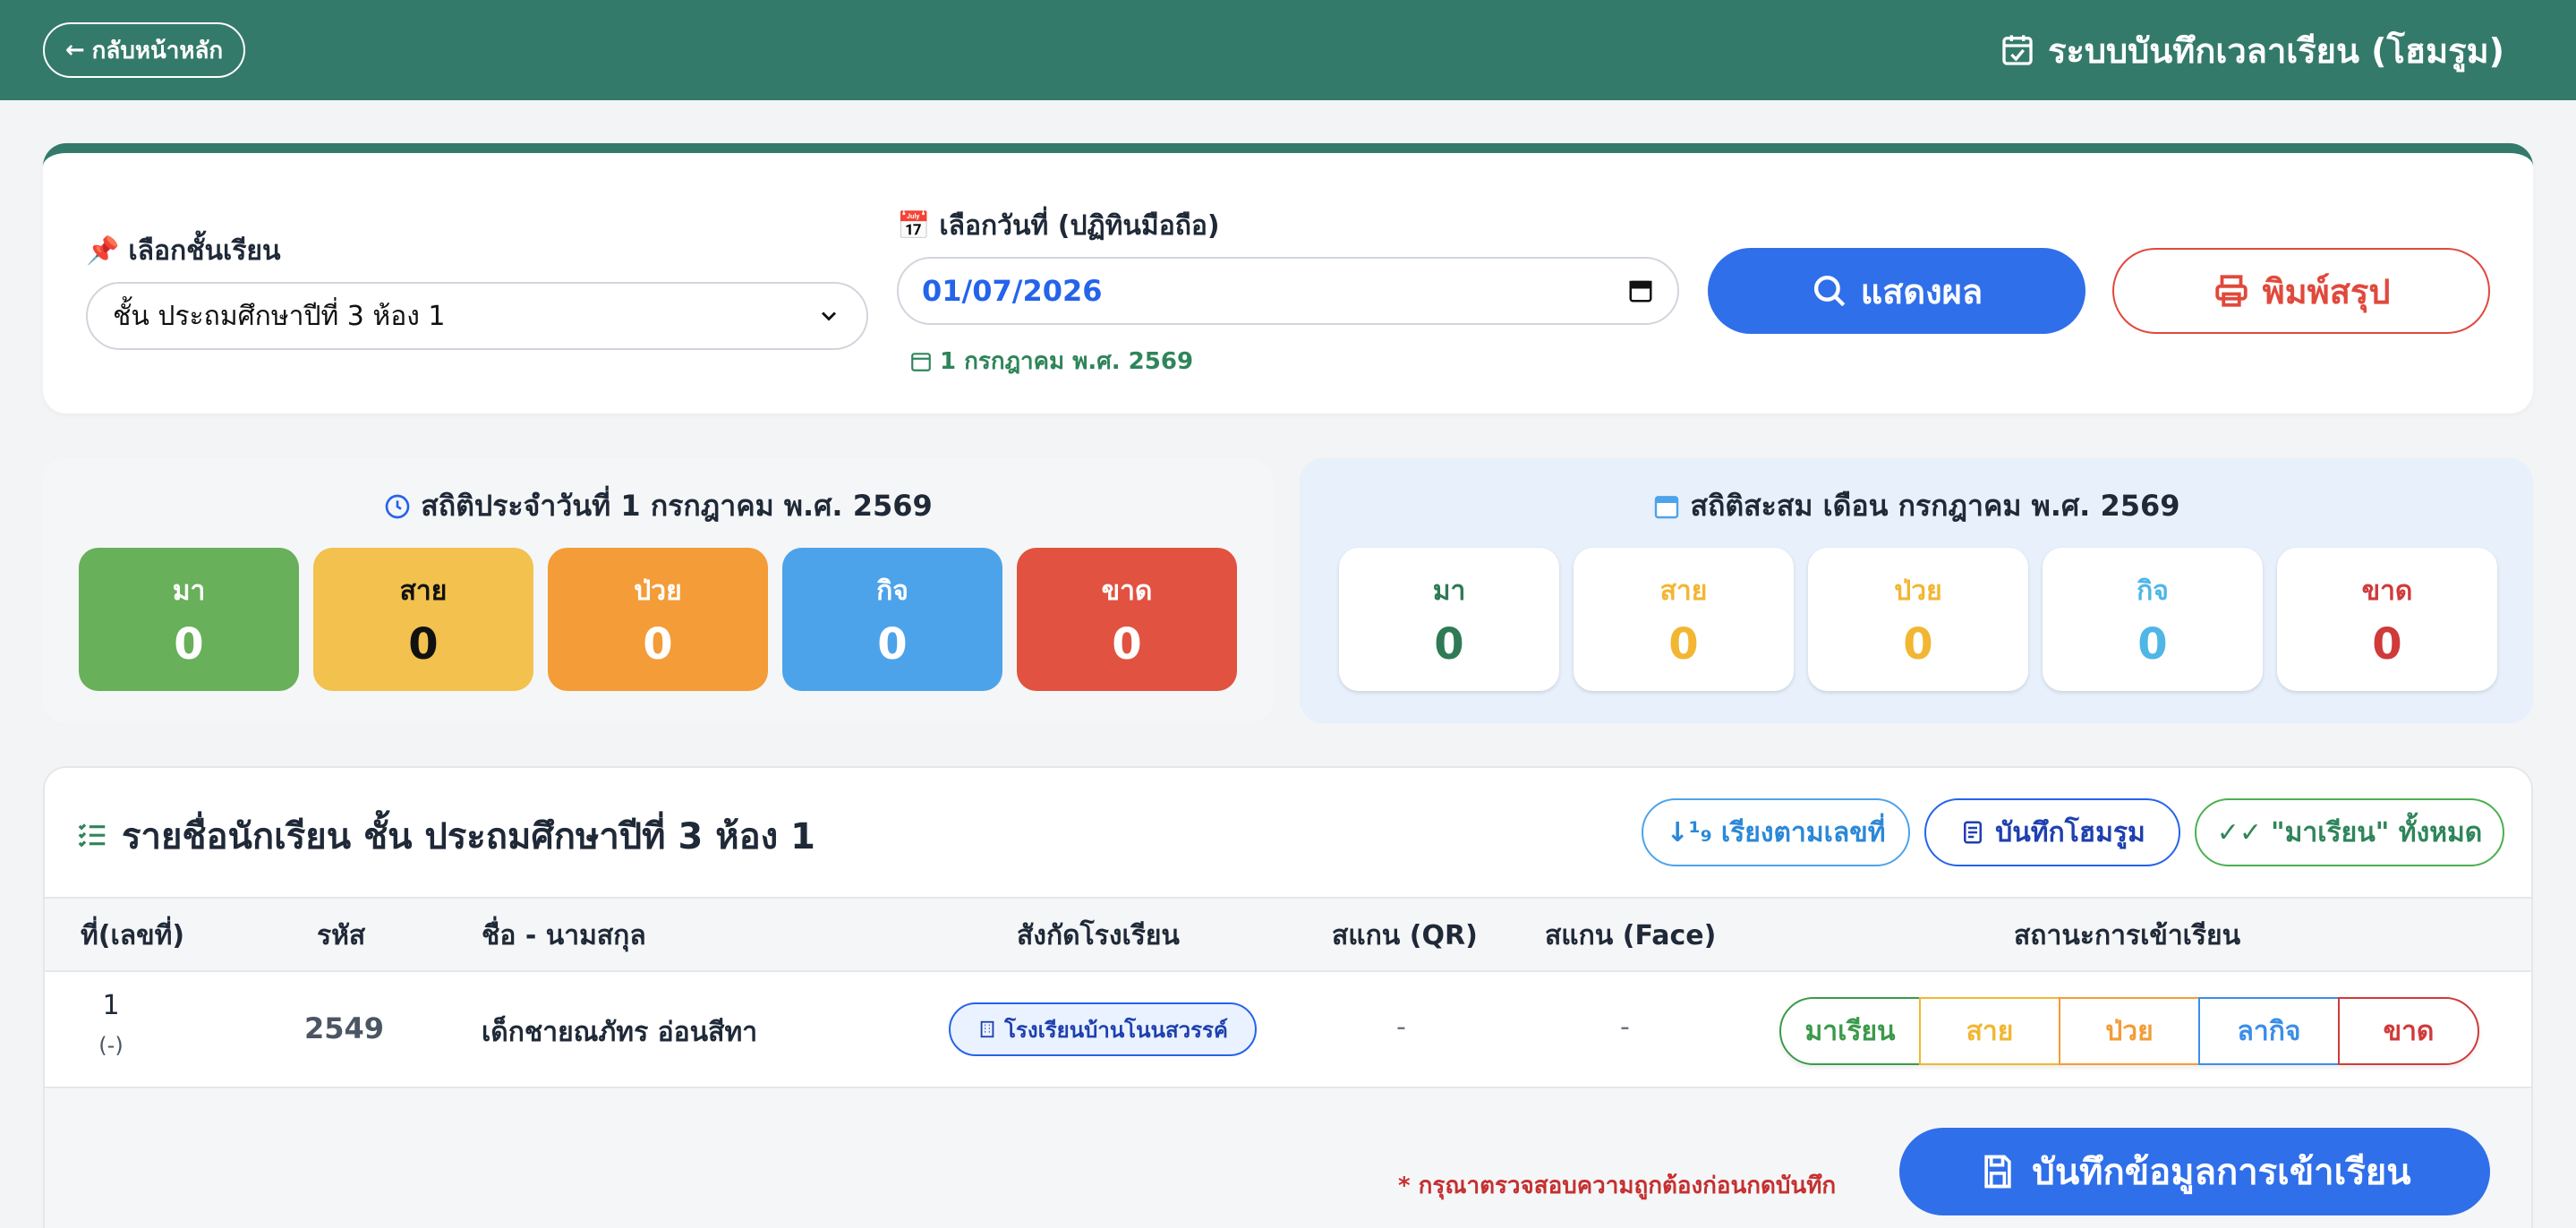 The image size is (2576, 1228). Describe the element at coordinates (279, 316) in the screenshot. I see `class-select-value: ชั้น ประถมศึกษาปีที่ 3 ห้อง 1` at that location.